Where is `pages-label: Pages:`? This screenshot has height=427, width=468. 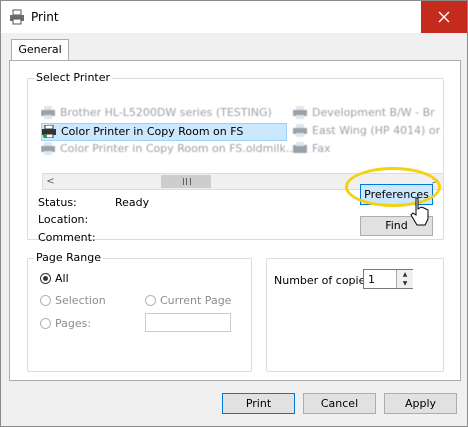 pages-label: Pages: is located at coordinates (73, 323).